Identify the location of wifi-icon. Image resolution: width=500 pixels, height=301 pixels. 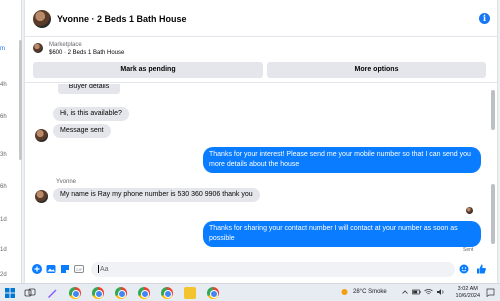
(428, 293).